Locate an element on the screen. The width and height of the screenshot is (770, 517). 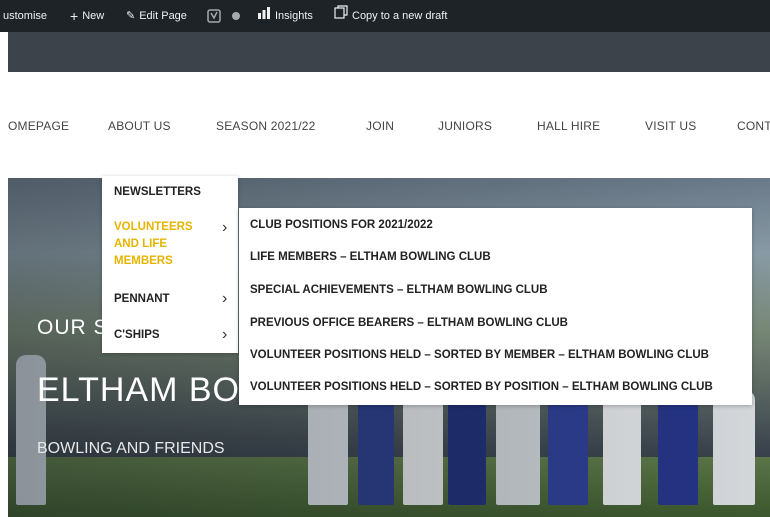
nav-hall-hire: HALL HIRE is located at coordinates (568, 126).